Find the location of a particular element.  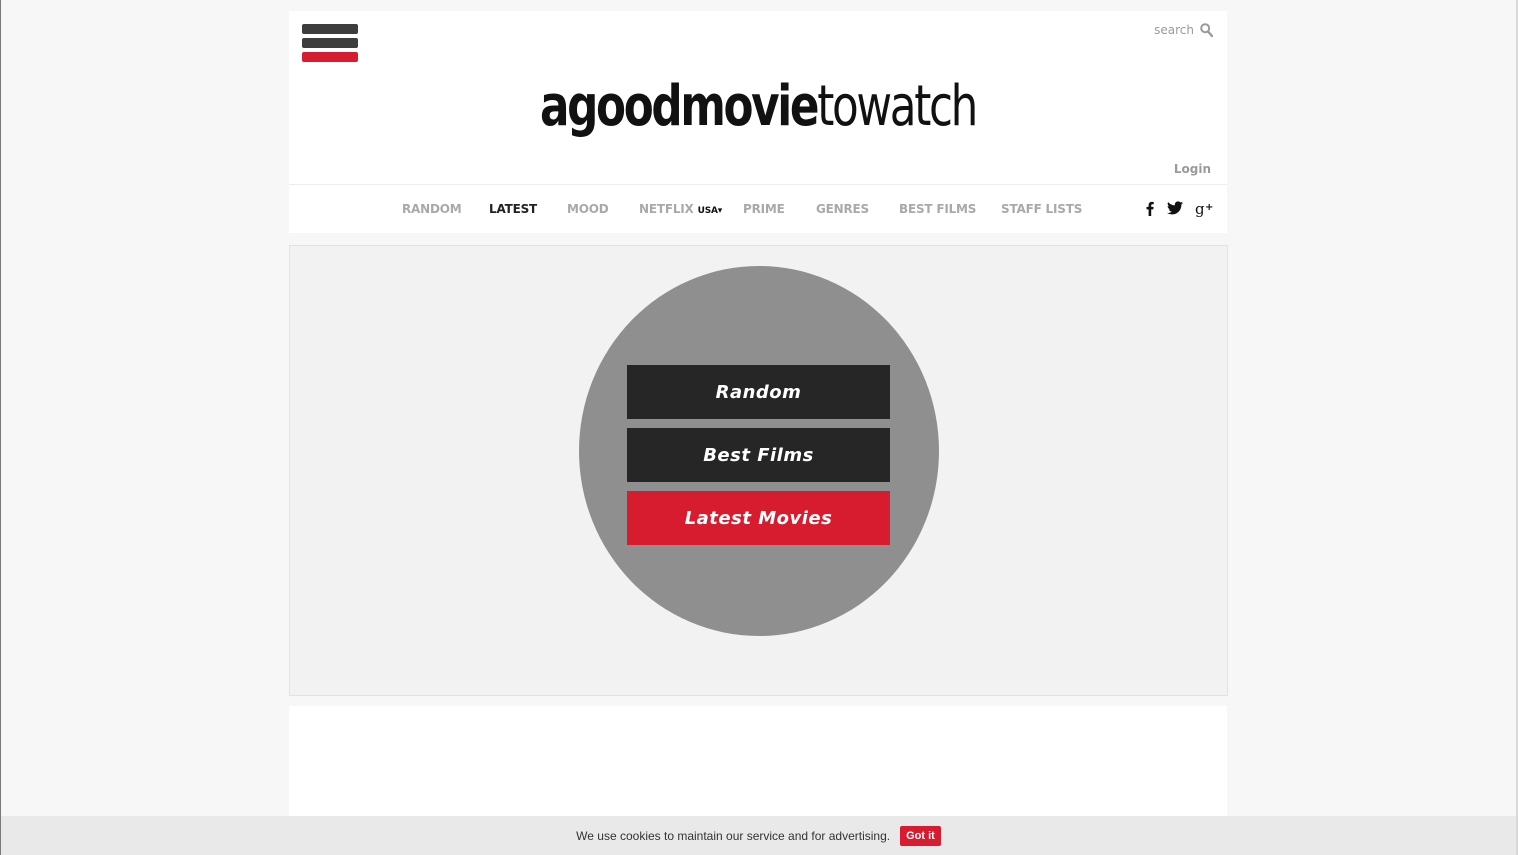

search-icon is located at coordinates (1206, 30).